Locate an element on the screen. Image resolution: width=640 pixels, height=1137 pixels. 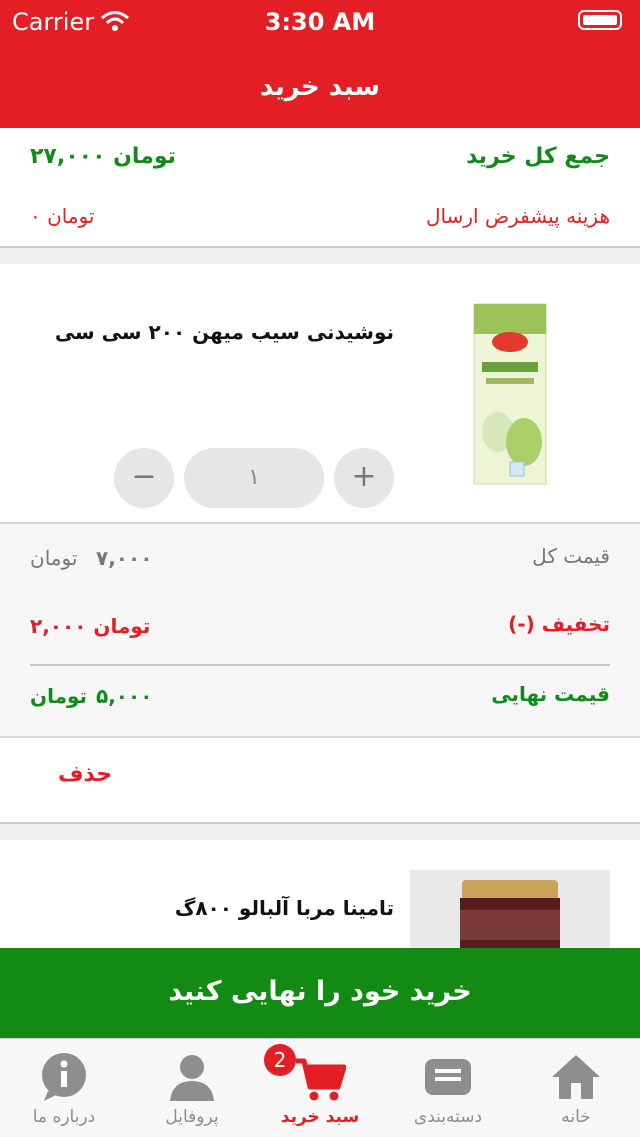
plus-icon: + is located at coordinates (364, 476).